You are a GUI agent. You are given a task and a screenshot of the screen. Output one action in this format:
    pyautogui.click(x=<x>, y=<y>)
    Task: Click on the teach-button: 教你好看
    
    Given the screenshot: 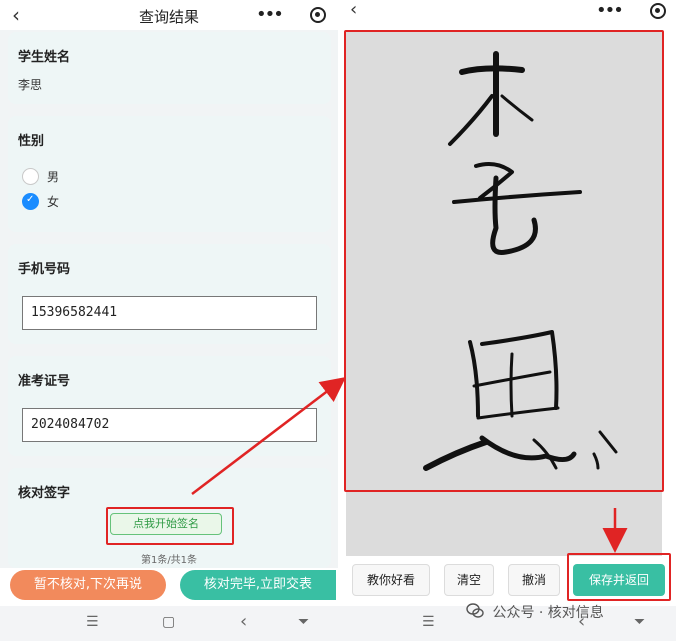 What is the action you would take?
    pyautogui.click(x=391, y=580)
    